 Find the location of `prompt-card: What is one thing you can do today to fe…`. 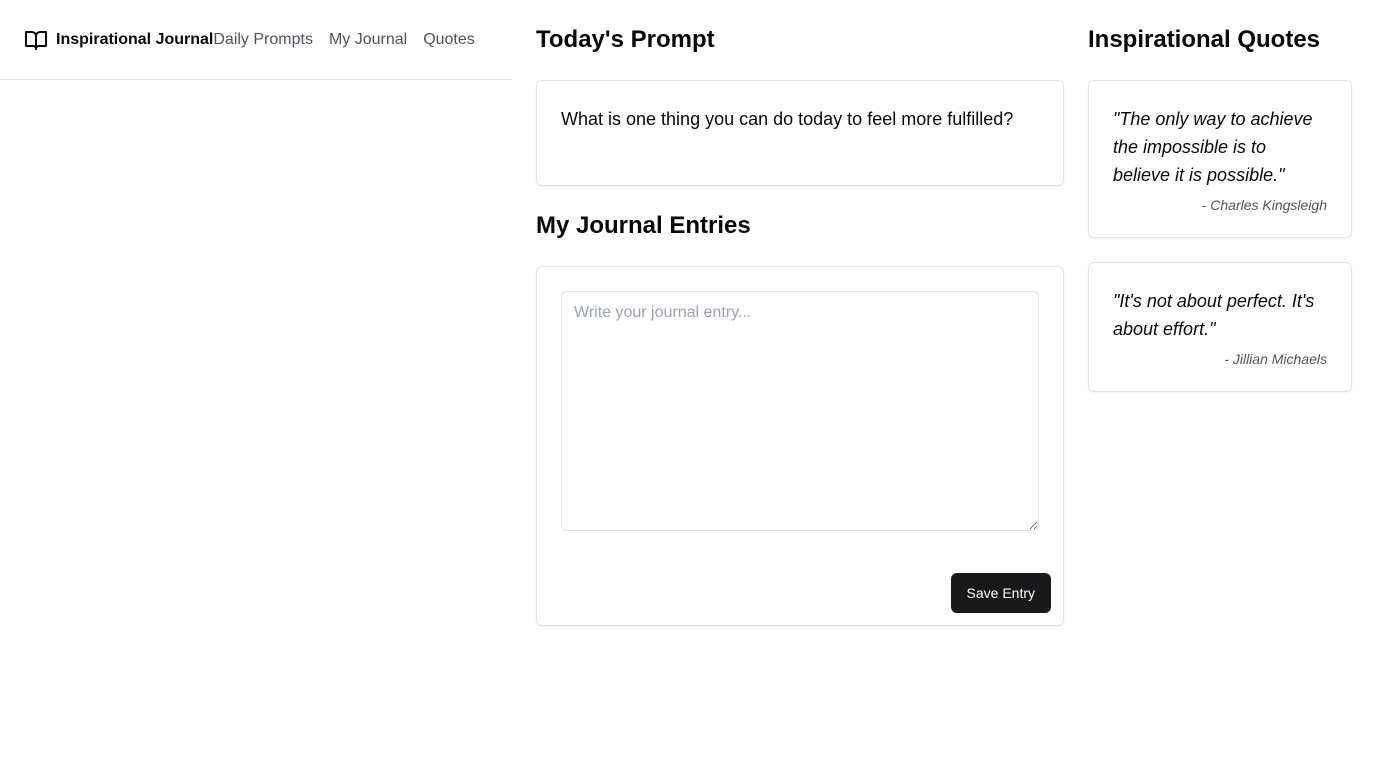

prompt-card: What is one thing you can do today to fe… is located at coordinates (800, 133).